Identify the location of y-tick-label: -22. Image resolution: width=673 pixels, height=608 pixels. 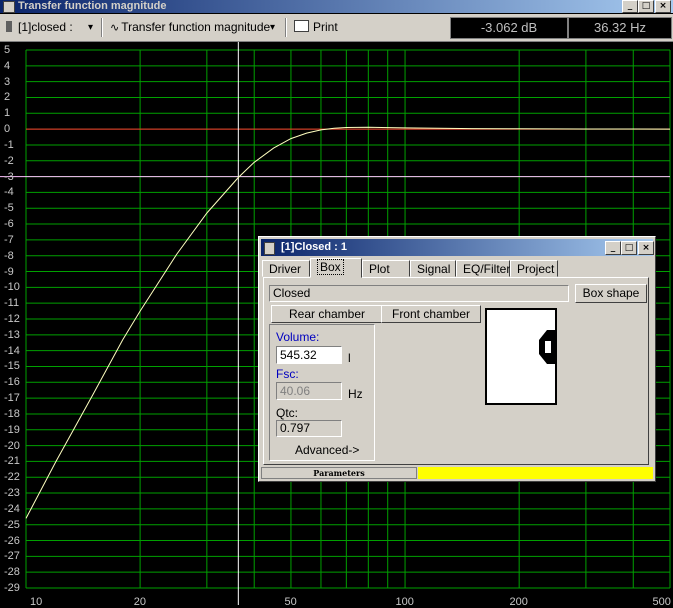
(12, 477).